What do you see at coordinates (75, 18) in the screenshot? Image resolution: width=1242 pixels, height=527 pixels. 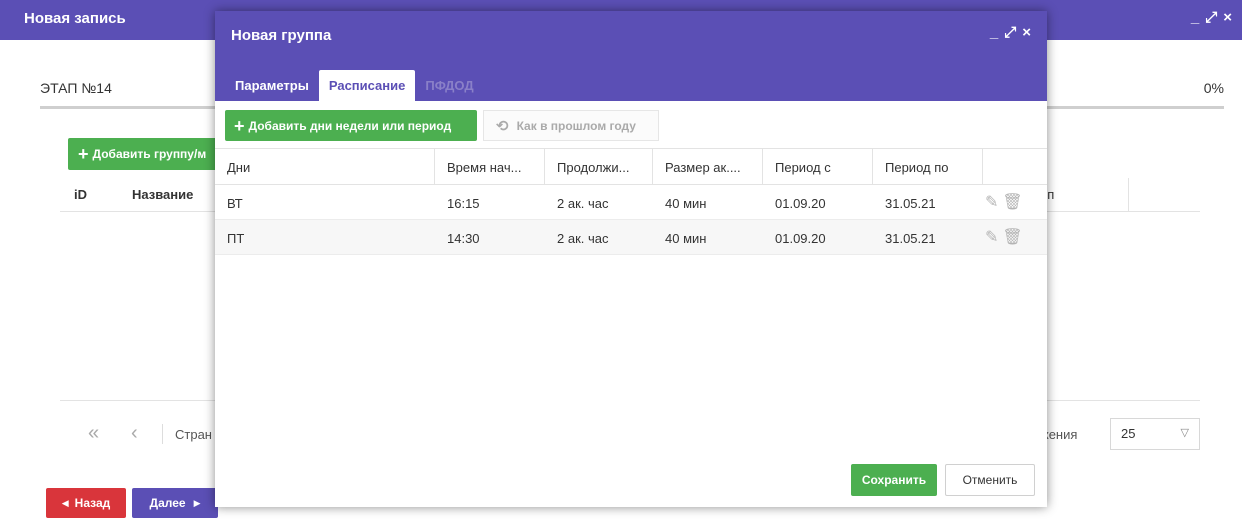 I see `background-title: Новая запись` at bounding box center [75, 18].